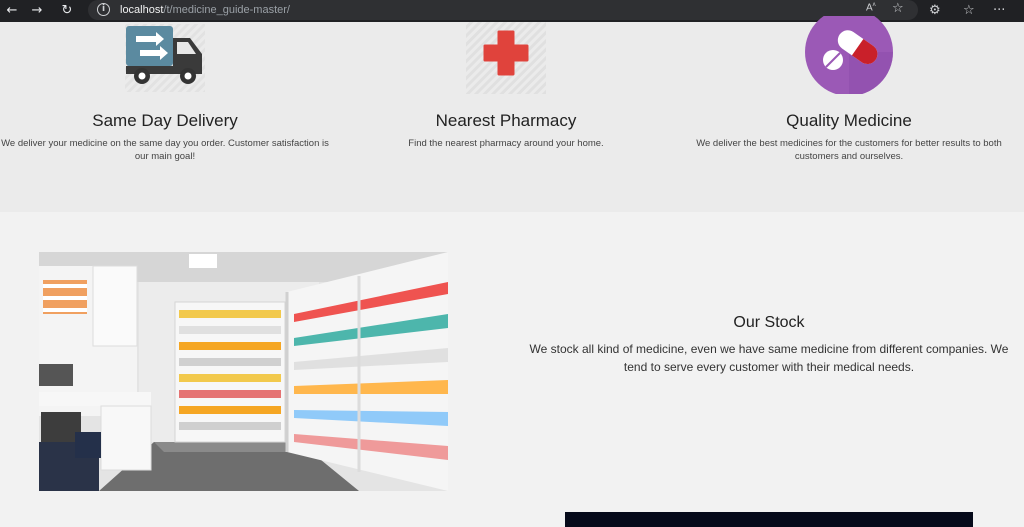  Describe the element at coordinates (506, 58) in the screenshot. I see `pharmacy-cross-icon` at that location.